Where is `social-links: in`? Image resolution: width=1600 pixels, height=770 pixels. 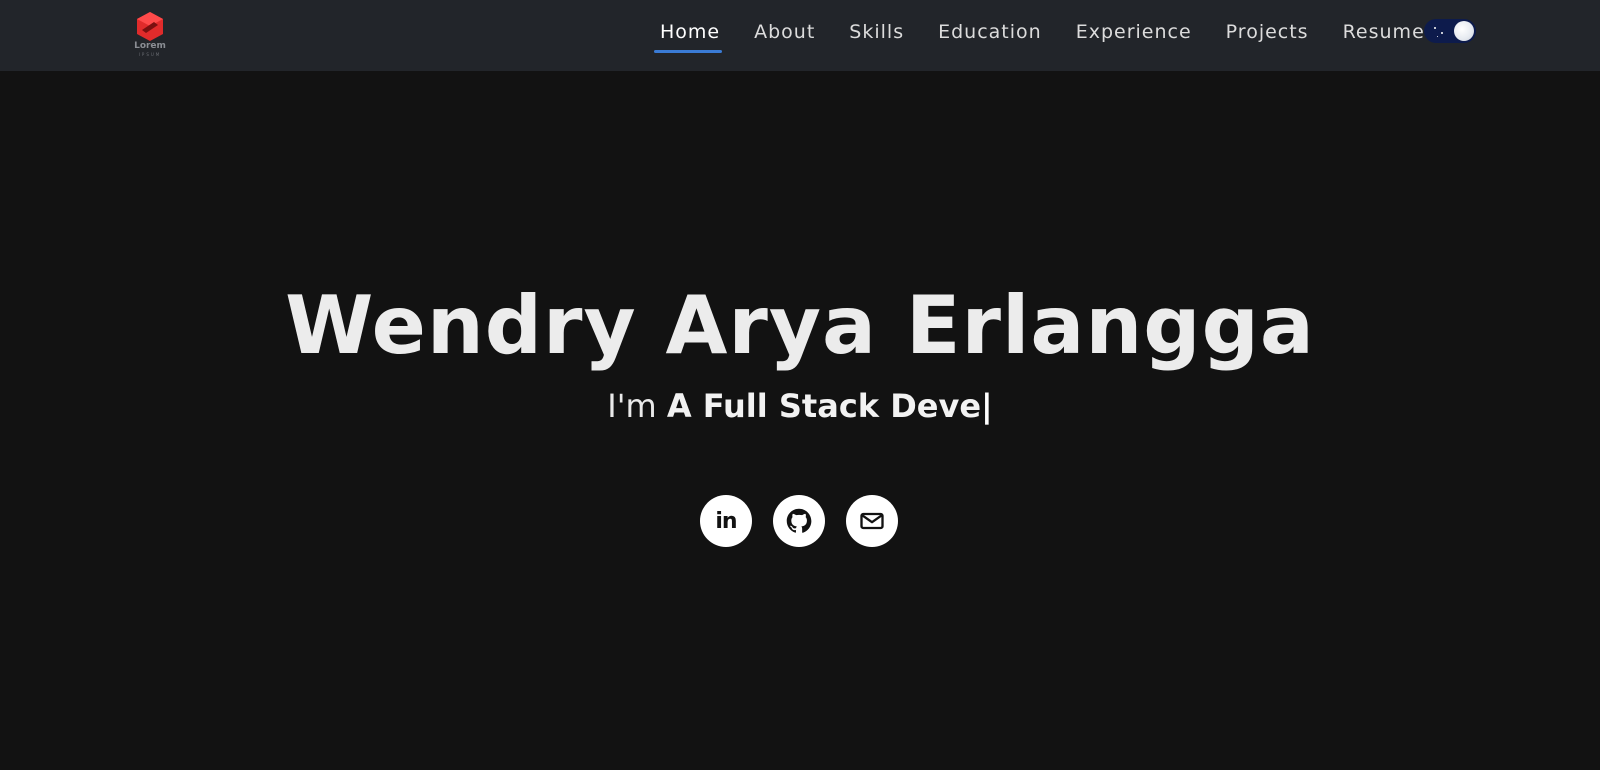 social-links: in is located at coordinates (799, 521).